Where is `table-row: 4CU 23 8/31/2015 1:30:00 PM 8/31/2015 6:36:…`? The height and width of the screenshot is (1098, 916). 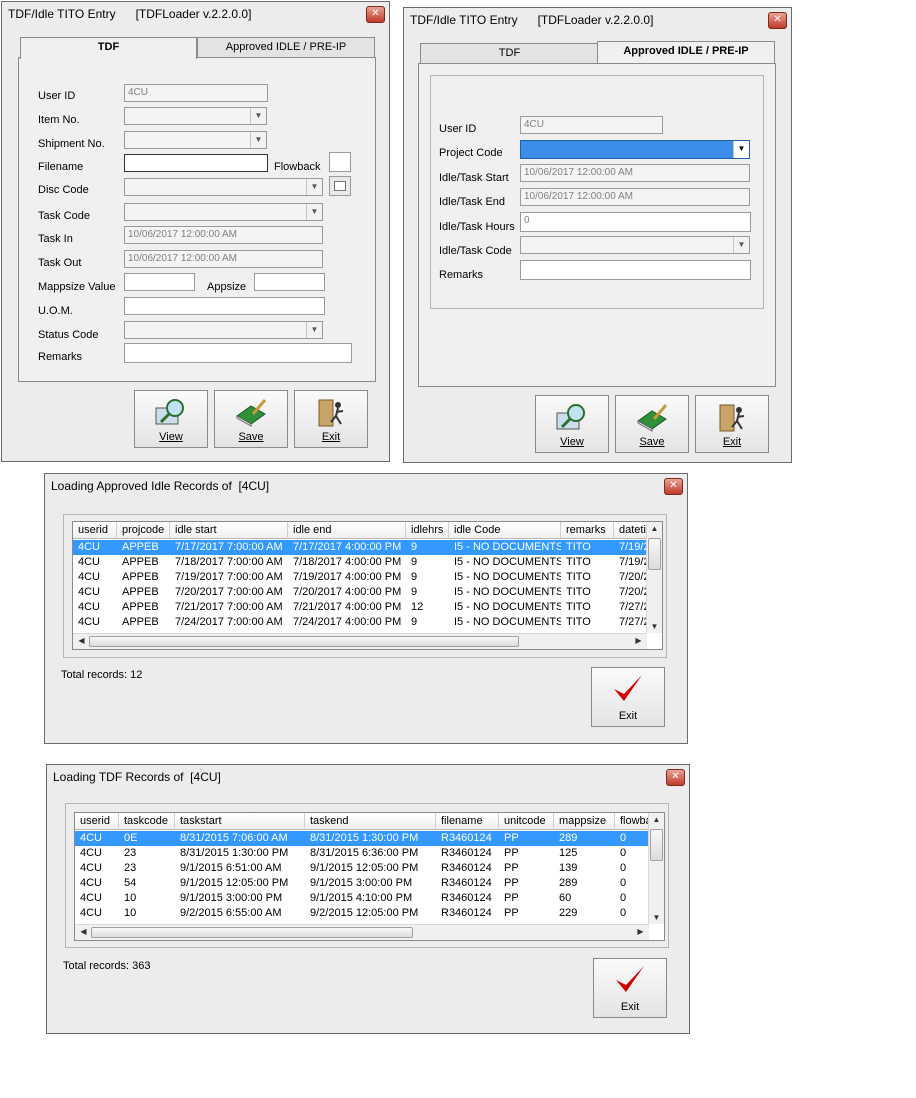
table-row: 4CU 23 8/31/2015 1:30:00 PM 8/31/2015 6:36:… is located at coordinates (362, 853).